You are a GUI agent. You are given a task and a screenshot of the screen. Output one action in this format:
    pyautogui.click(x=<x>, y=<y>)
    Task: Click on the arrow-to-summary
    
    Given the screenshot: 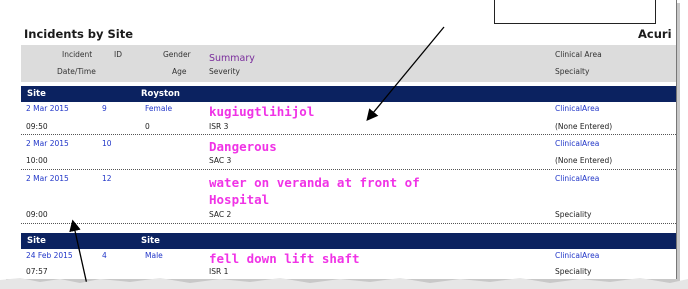 What is the action you would take?
    pyautogui.click(x=405, y=74)
    